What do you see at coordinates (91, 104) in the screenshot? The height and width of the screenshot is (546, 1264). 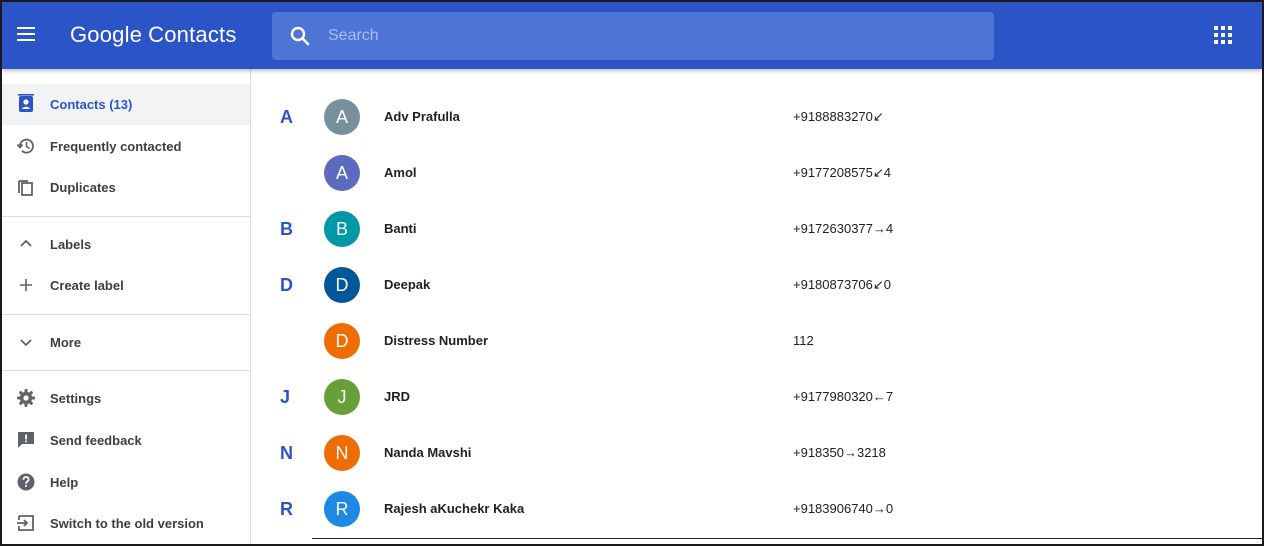 I see `sidebar-item-label: Contacts (13)` at bounding box center [91, 104].